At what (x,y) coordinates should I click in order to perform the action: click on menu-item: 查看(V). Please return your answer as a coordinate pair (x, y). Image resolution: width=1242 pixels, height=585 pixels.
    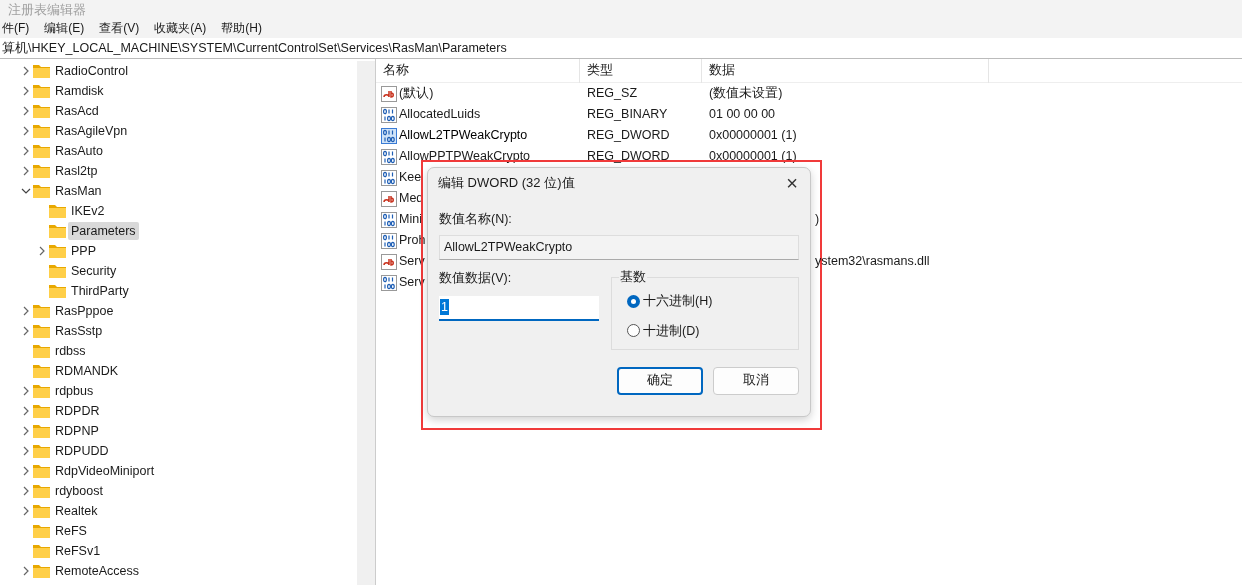
    Looking at the image, I should click on (119, 27).